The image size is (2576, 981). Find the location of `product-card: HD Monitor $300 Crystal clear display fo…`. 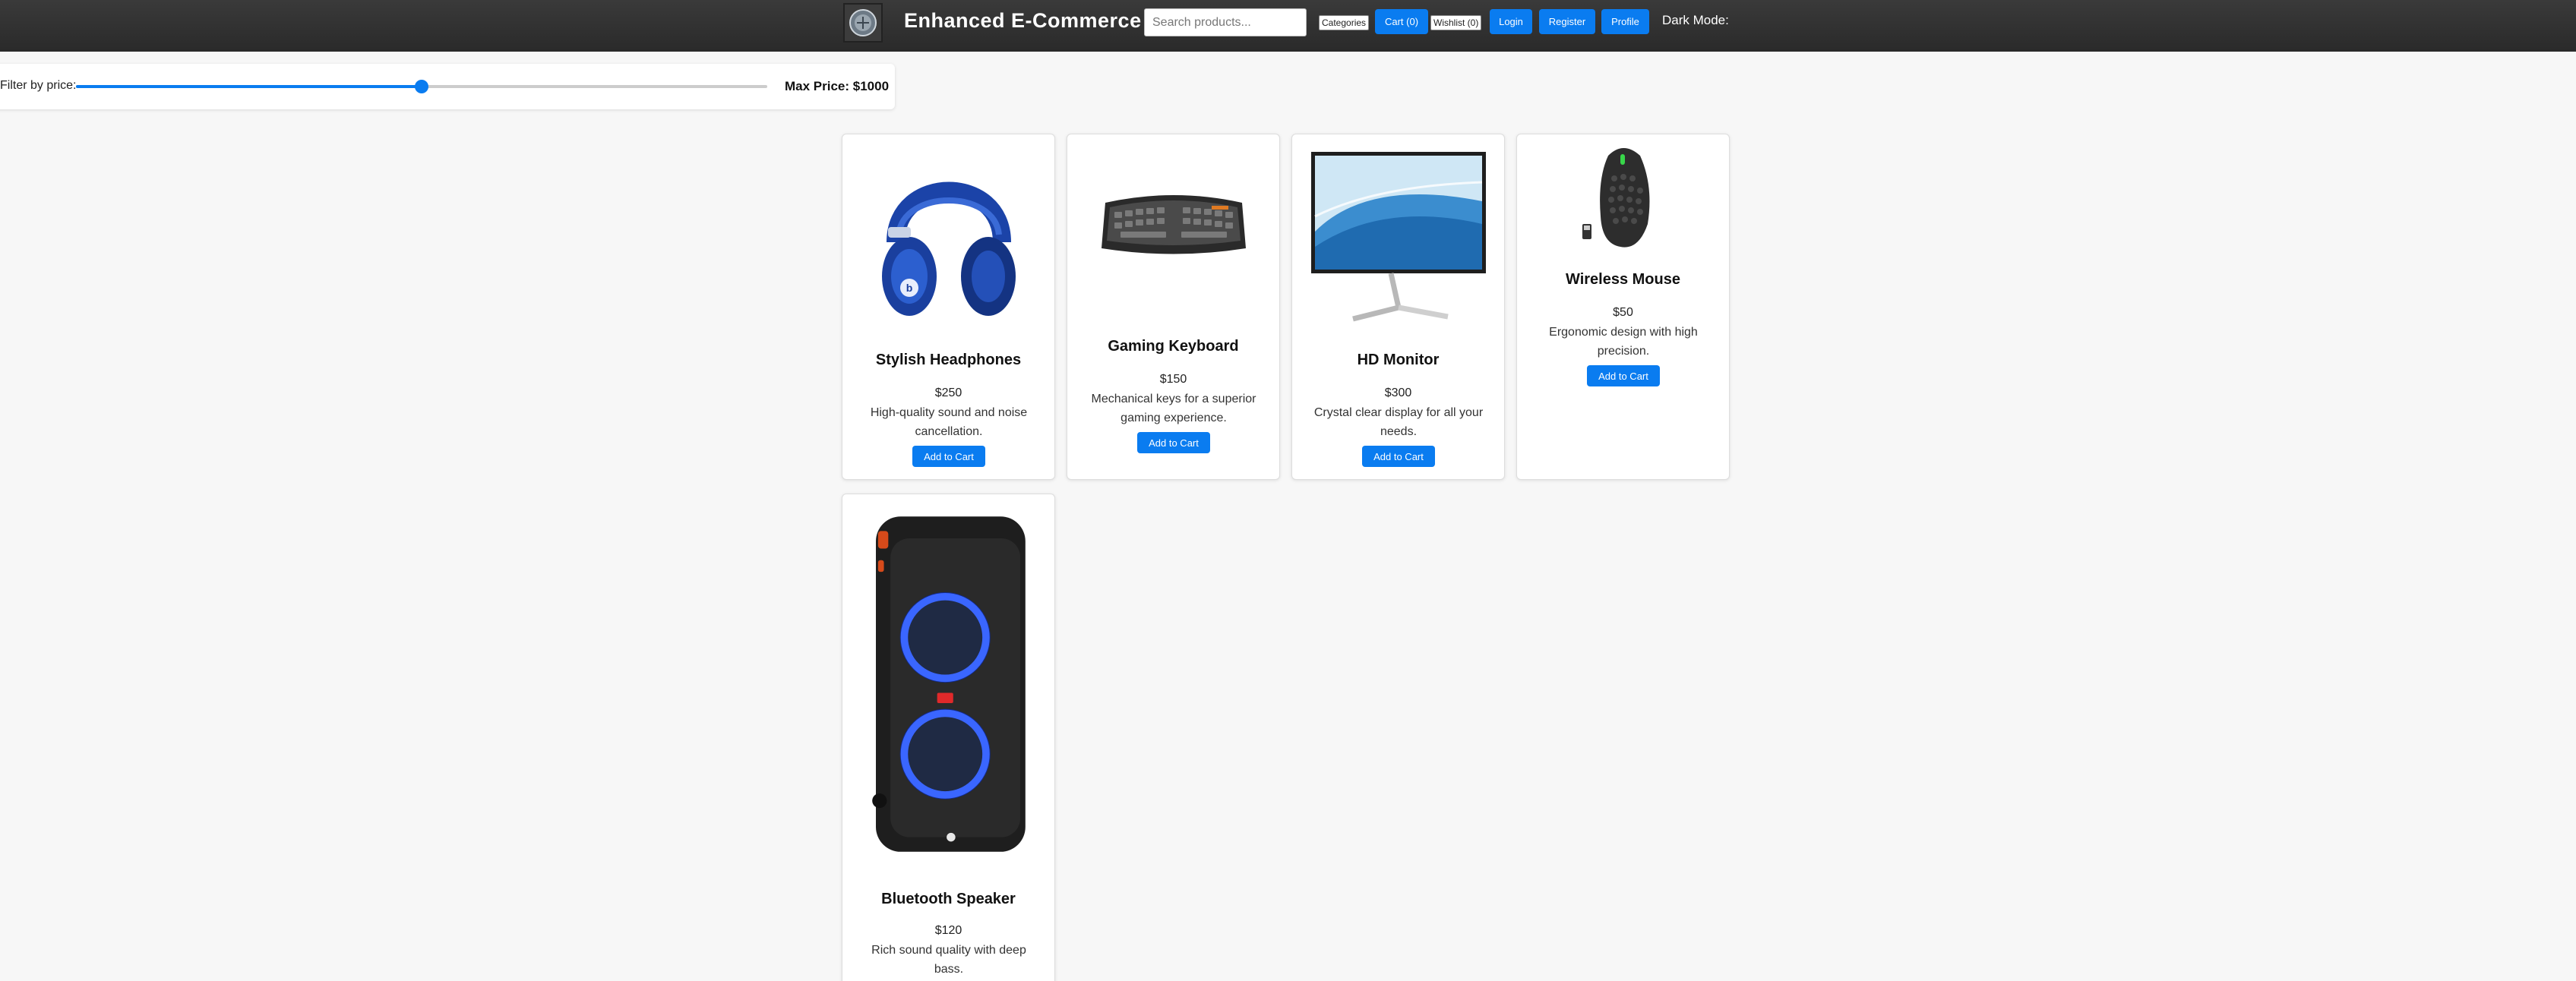

product-card: HD Monitor $300 Crystal clear display fo… is located at coordinates (1398, 307).